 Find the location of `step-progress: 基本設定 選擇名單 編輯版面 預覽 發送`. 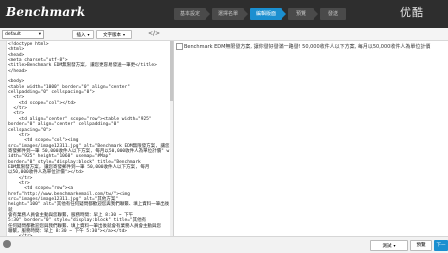

step-progress: 基本設定 選擇名單 編輯版面 預覽 發送 is located at coordinates (263, 14).